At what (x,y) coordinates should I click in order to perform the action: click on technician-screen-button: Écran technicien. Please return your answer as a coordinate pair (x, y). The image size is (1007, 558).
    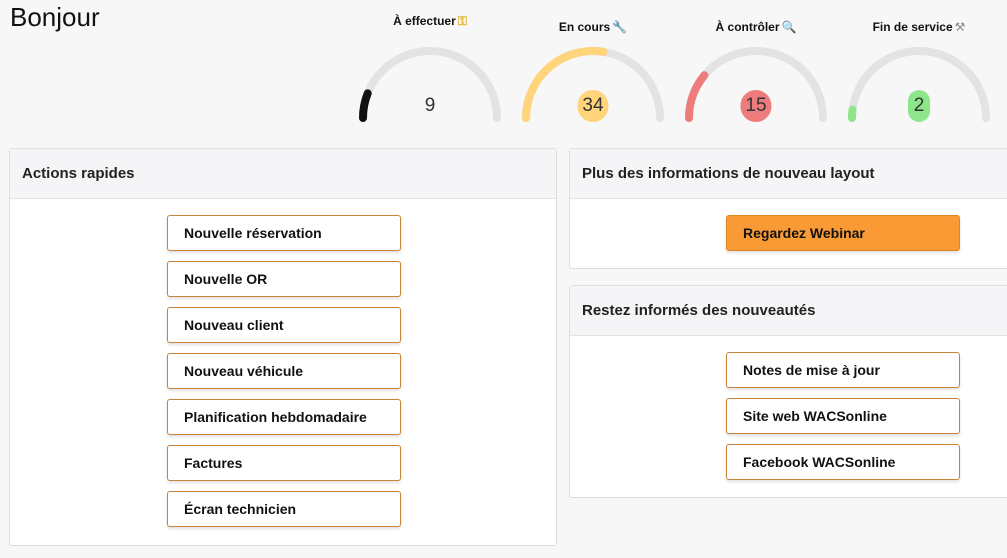
    Looking at the image, I should click on (284, 509).